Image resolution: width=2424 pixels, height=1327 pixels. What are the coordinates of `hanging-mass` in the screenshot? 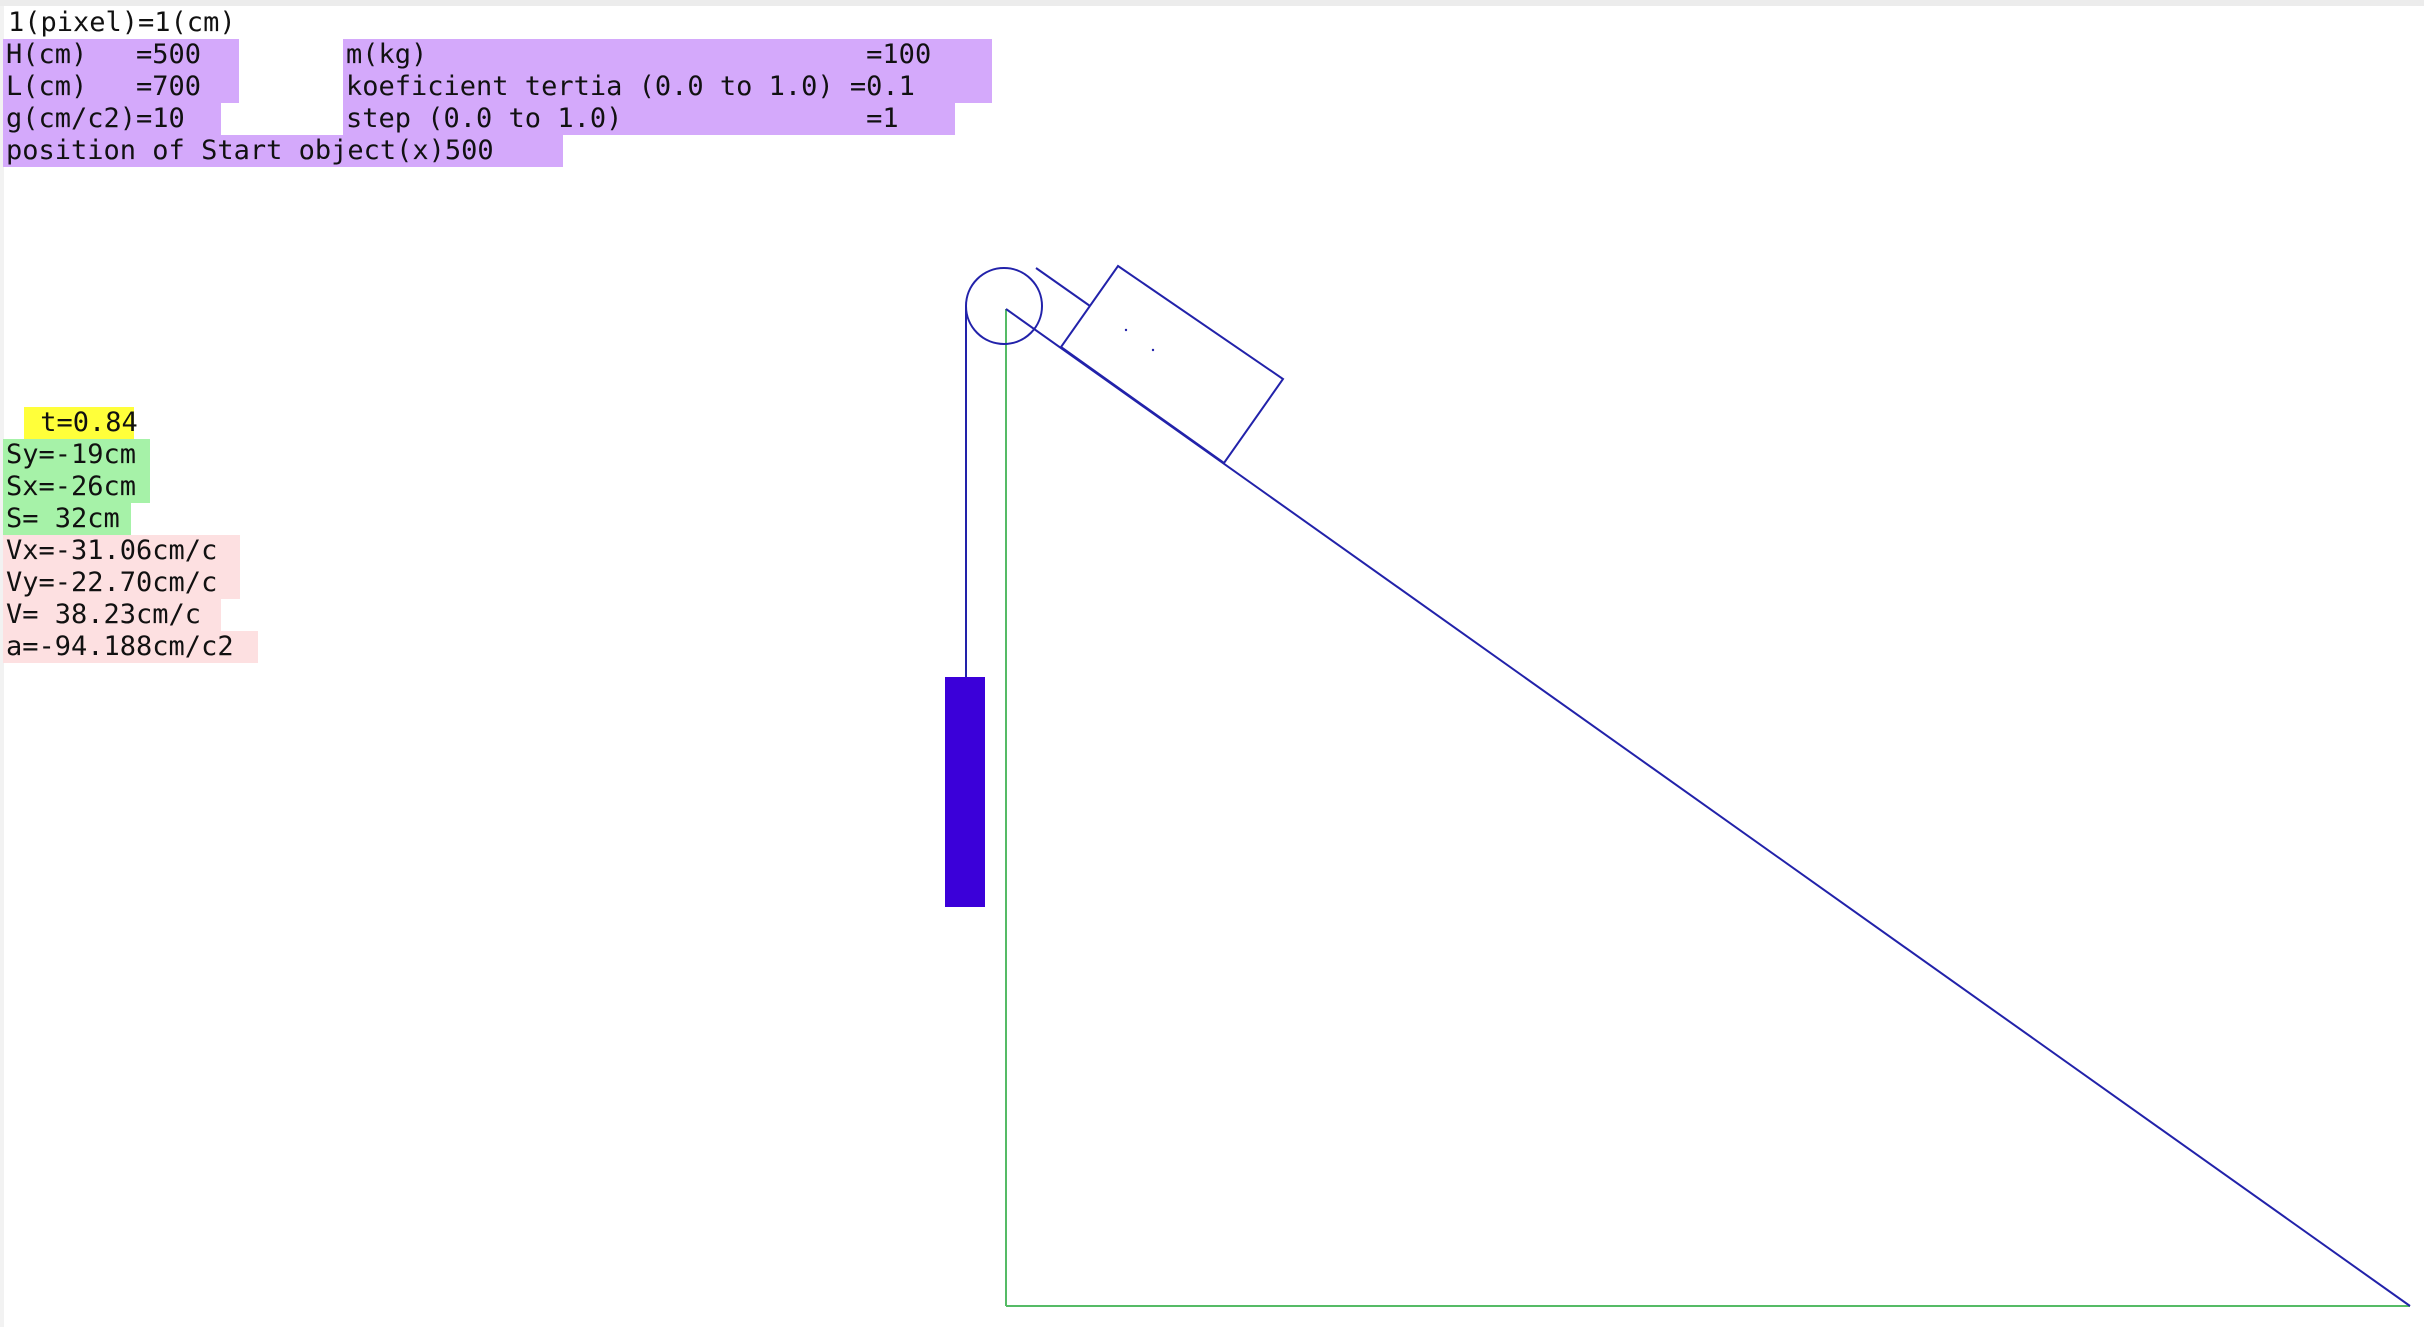 It's located at (965, 792).